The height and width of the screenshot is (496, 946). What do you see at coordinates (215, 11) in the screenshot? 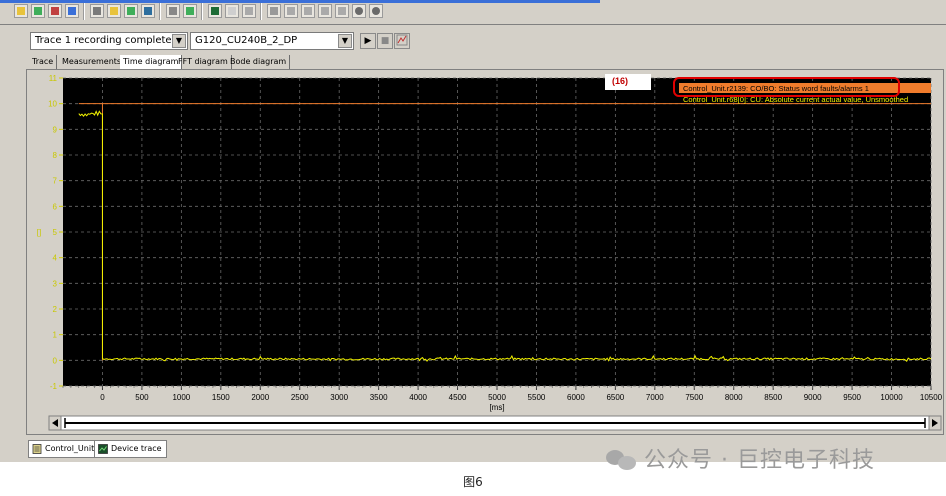
I see `chart-icon` at bounding box center [215, 11].